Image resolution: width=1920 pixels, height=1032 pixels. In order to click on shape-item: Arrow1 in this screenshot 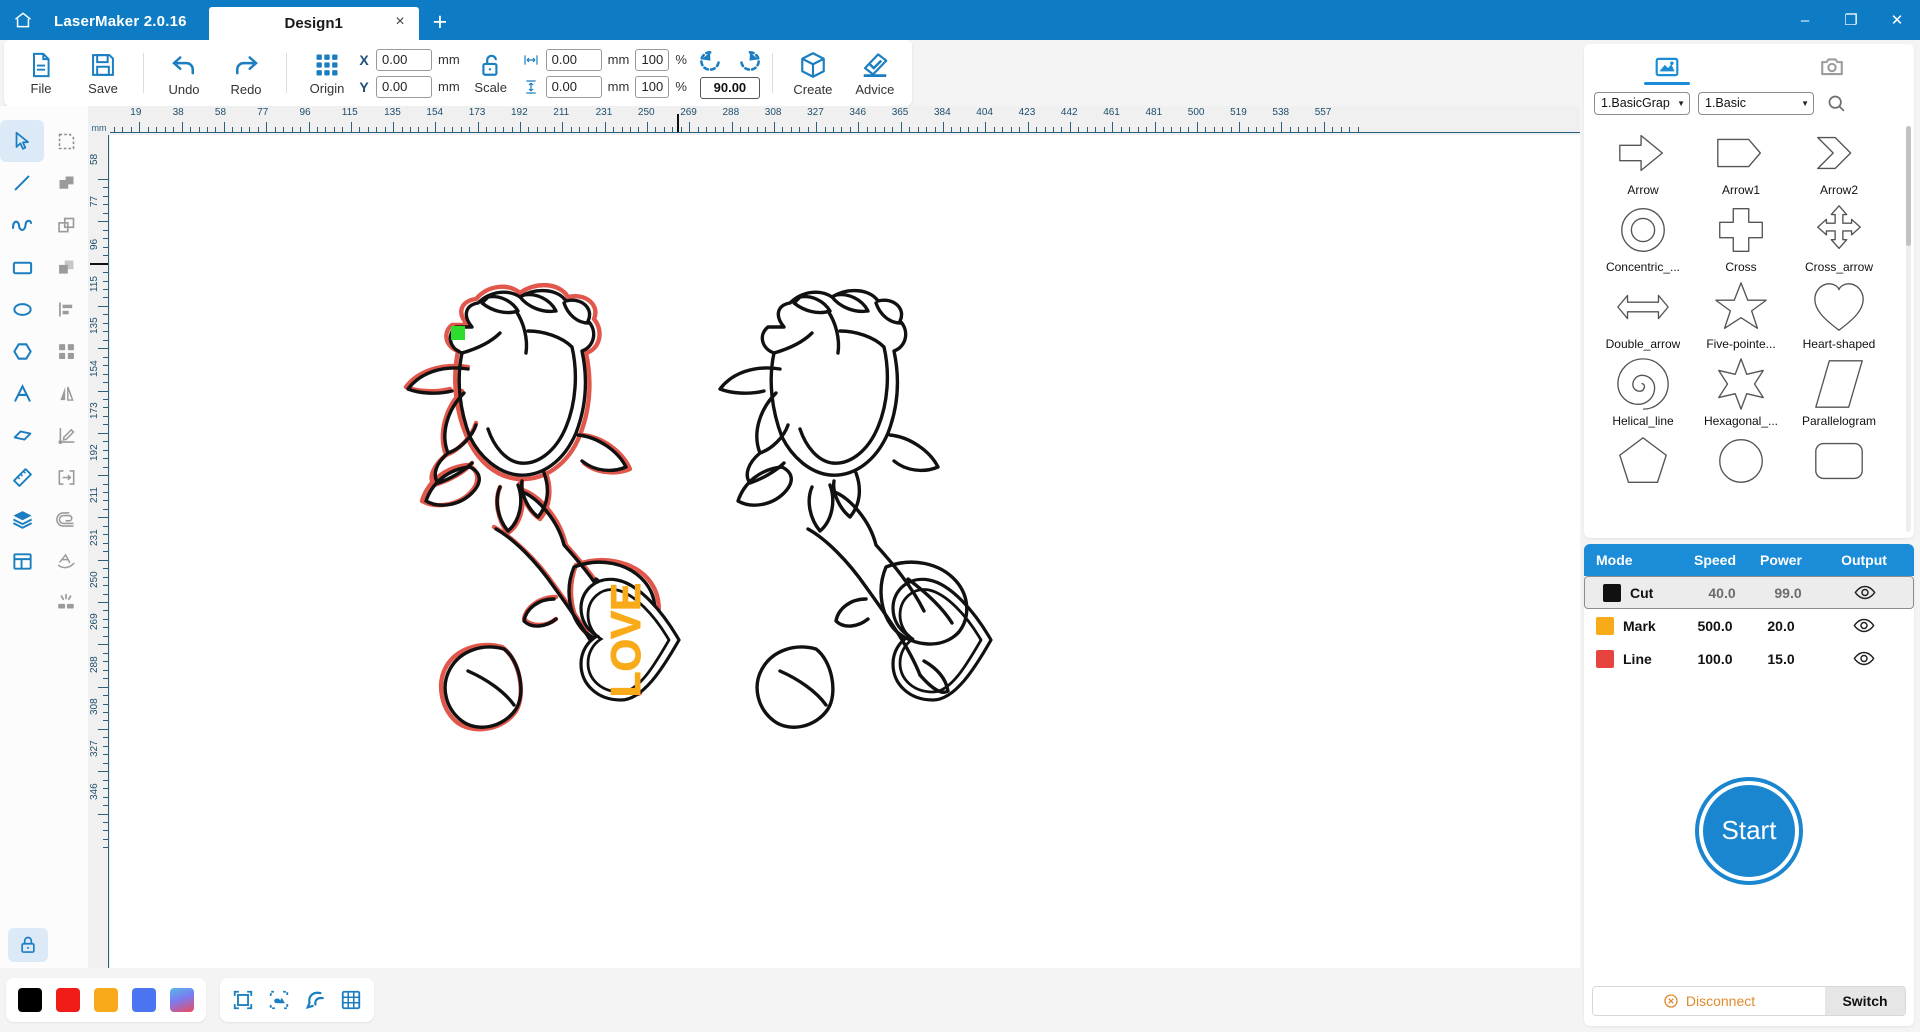, I will do `click(1741, 162)`.